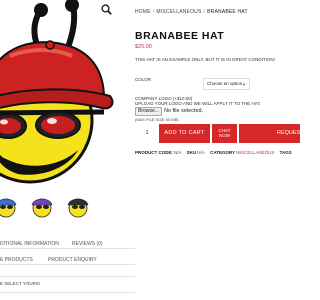 The image size is (320, 300). I want to click on quantity-input: 1, so click(147, 133).